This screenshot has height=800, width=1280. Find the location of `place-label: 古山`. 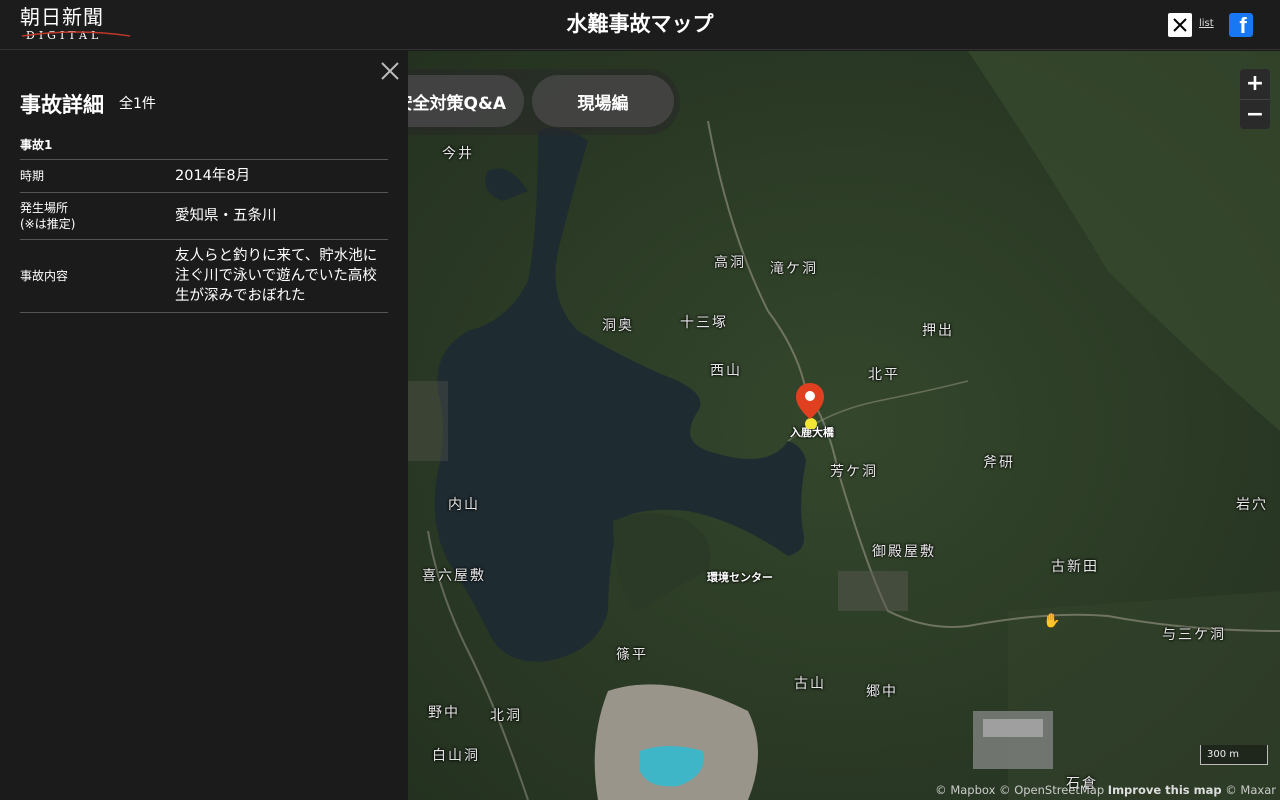

place-label: 古山 is located at coordinates (810, 684).